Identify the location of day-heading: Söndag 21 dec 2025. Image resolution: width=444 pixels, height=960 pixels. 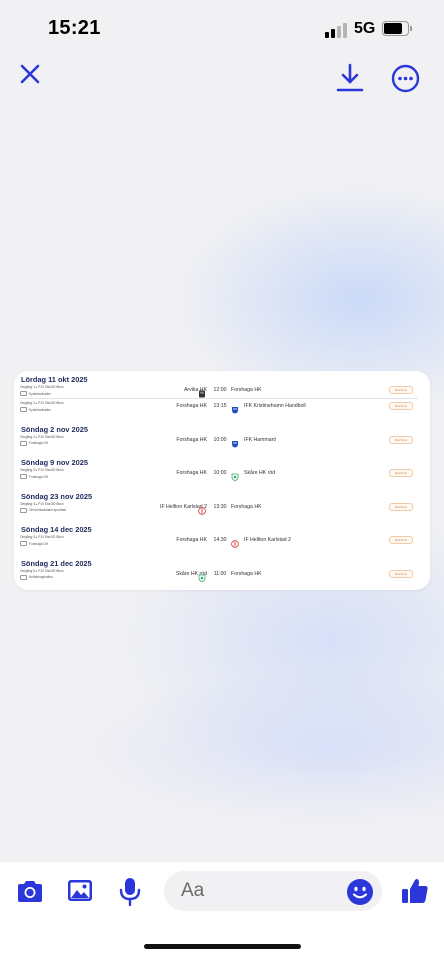
(56, 563).